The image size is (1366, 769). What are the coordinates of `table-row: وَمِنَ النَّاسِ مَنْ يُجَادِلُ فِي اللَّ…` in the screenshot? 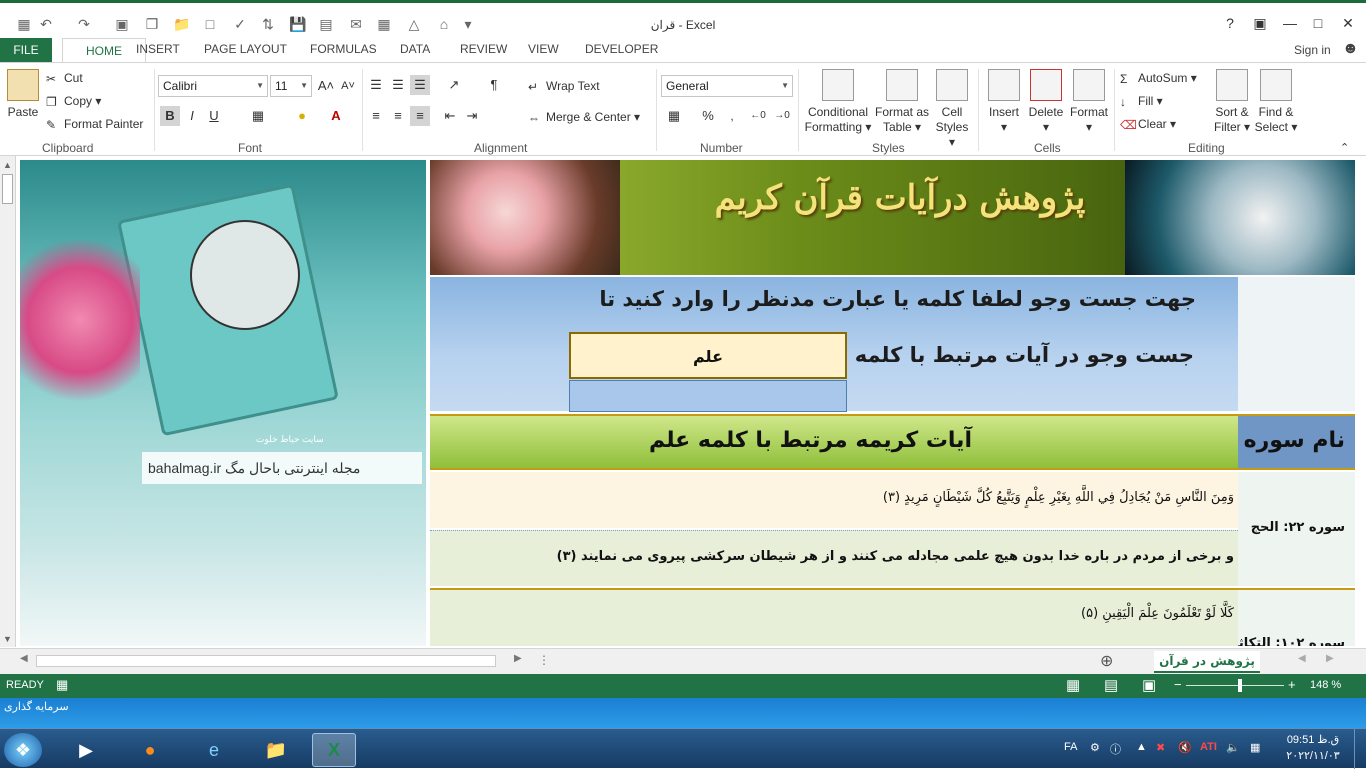 It's located at (834, 500).